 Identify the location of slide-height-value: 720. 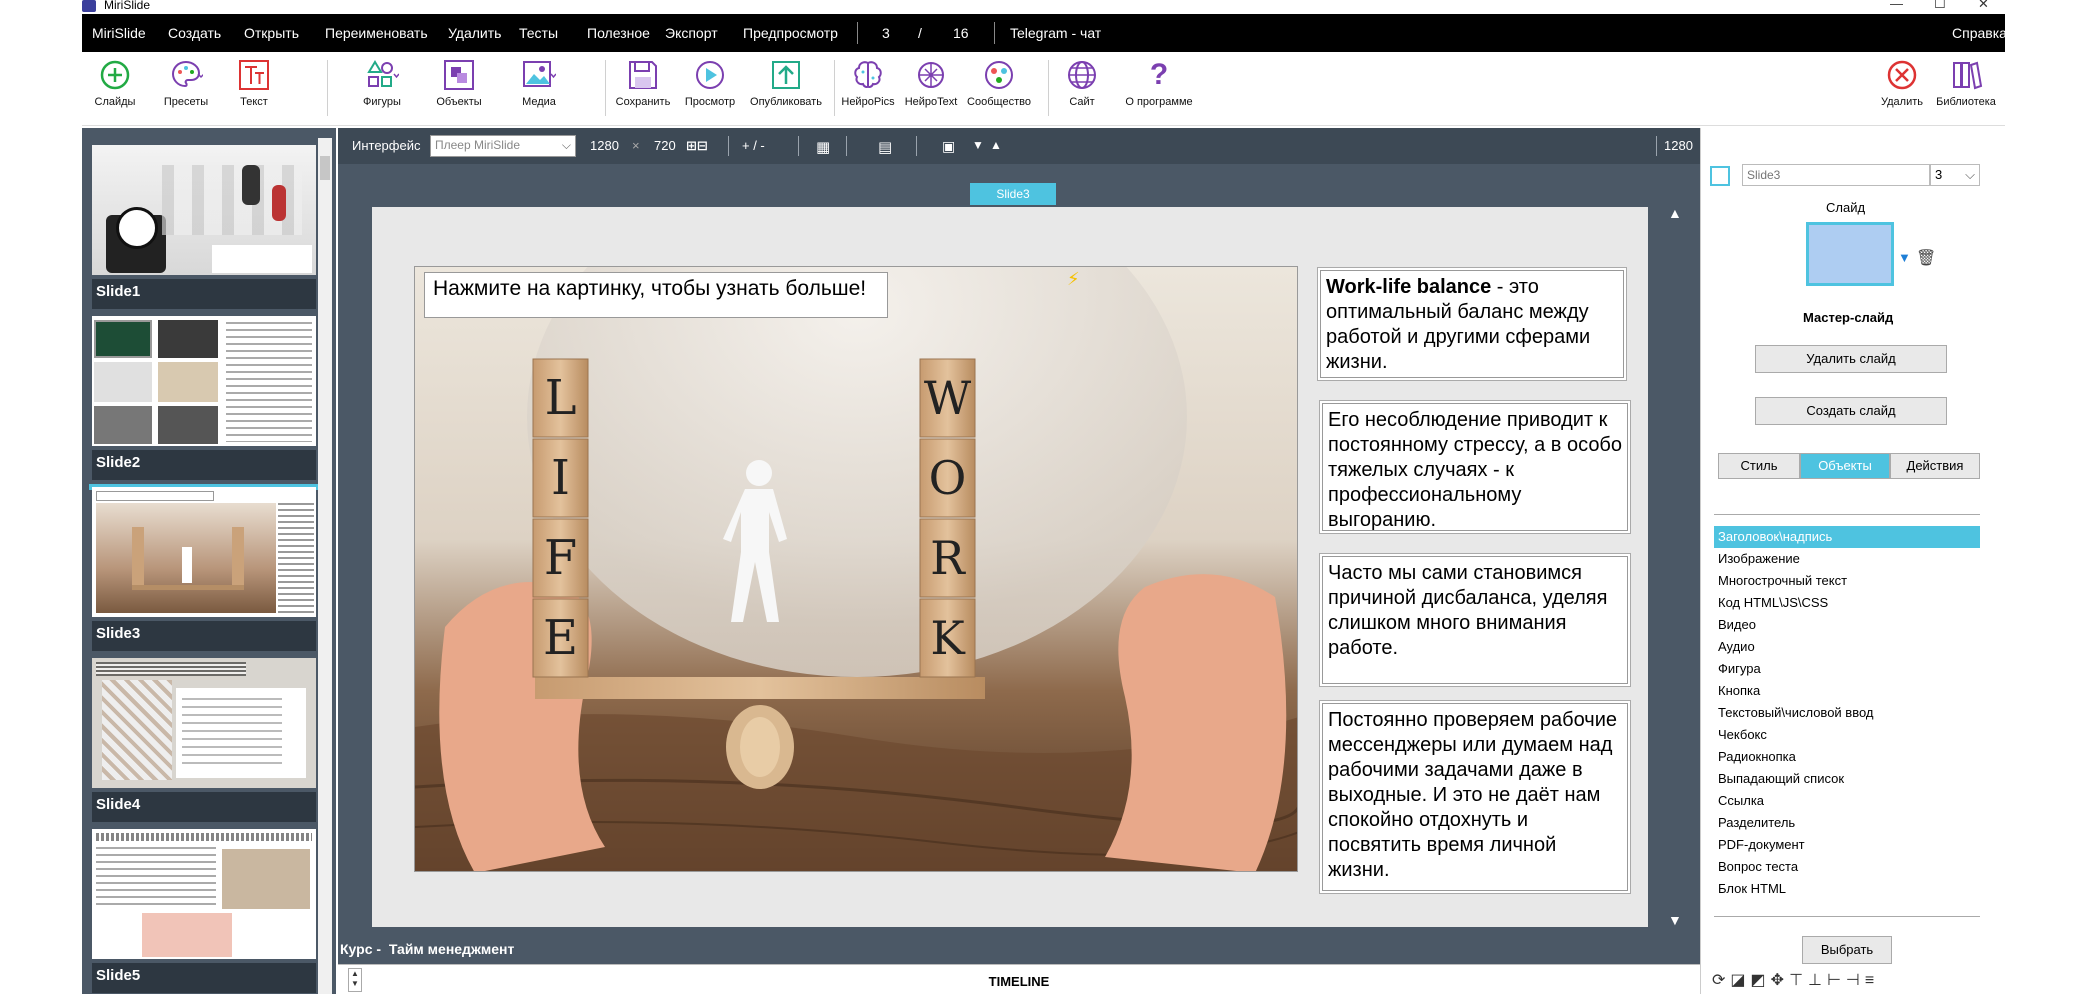
(665, 145).